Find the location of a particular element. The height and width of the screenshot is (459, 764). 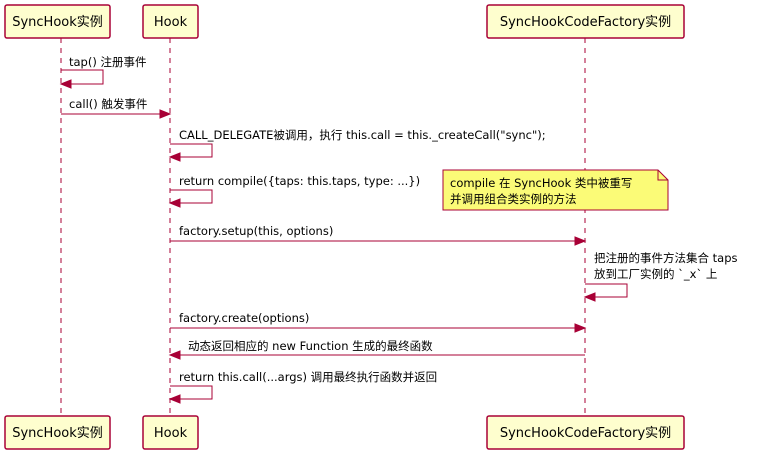

participant-factory-instance-bottom: SyncHookCodeFactory实例 is located at coordinates (585, 432).